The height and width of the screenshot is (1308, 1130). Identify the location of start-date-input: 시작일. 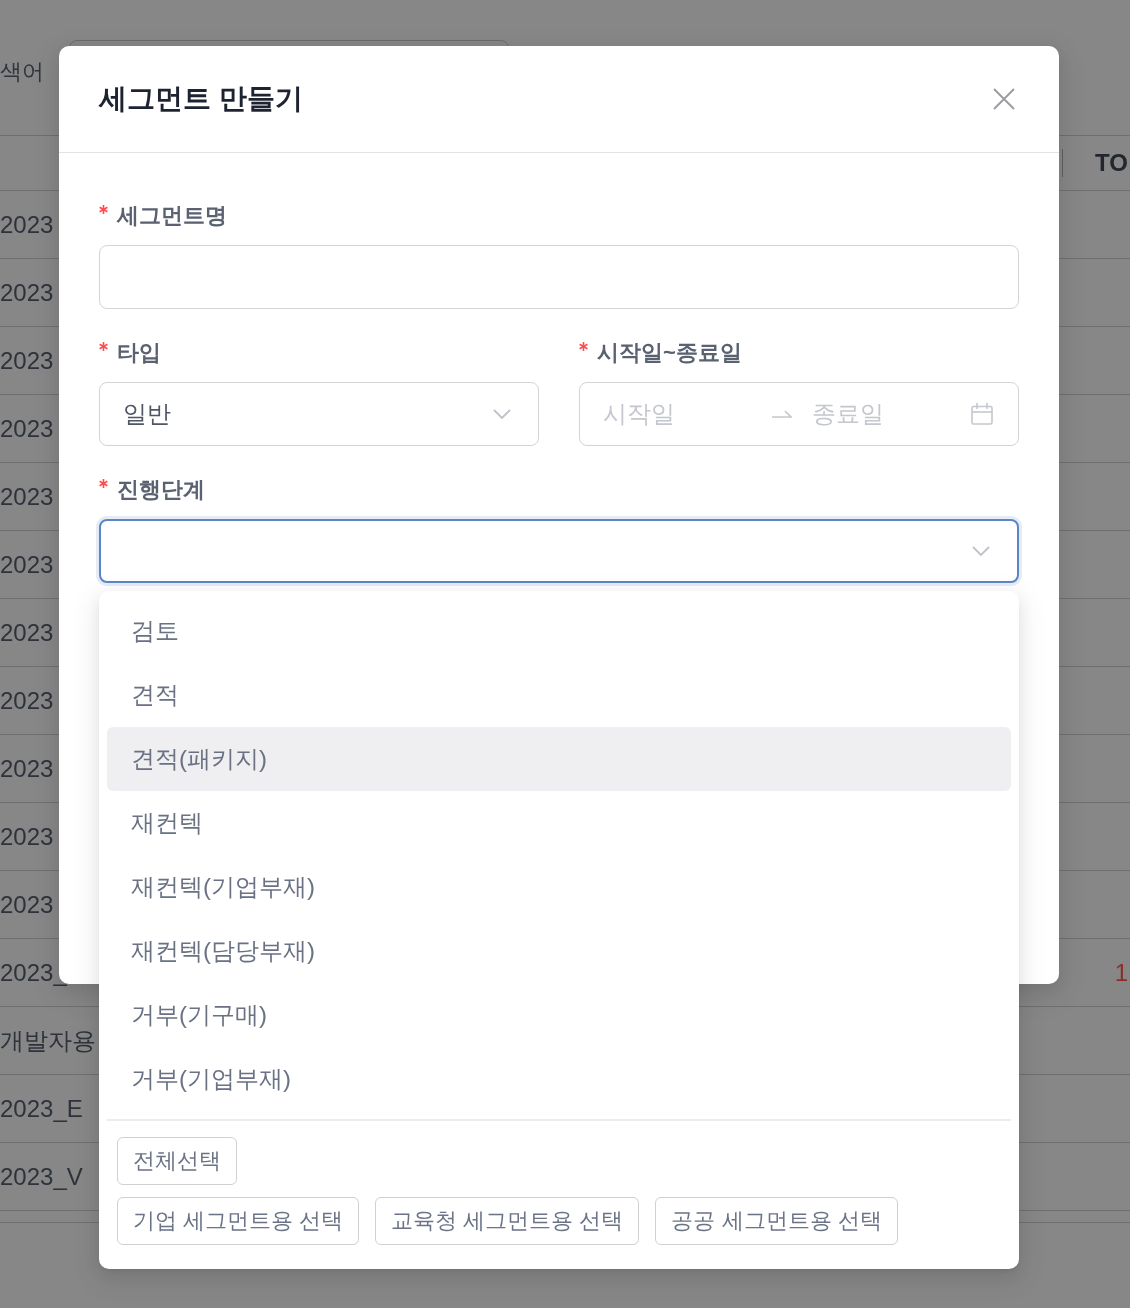
(683, 414).